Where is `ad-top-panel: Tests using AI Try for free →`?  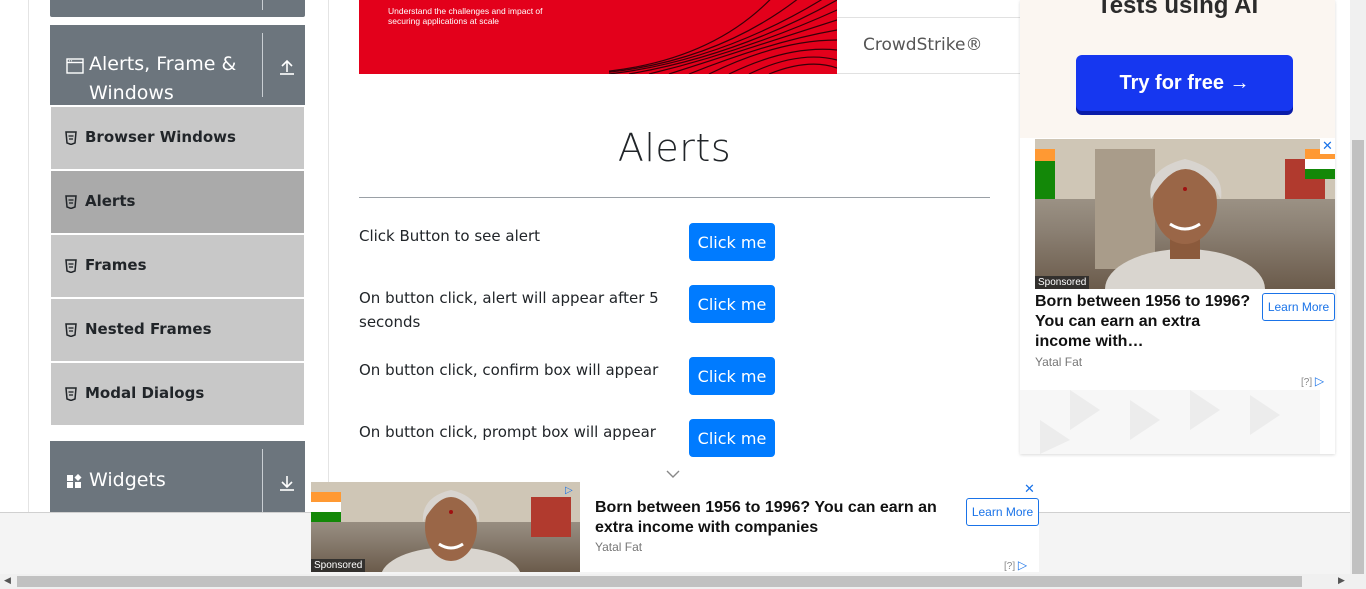 ad-top-panel: Tests using AI Try for free → is located at coordinates (1177, 69).